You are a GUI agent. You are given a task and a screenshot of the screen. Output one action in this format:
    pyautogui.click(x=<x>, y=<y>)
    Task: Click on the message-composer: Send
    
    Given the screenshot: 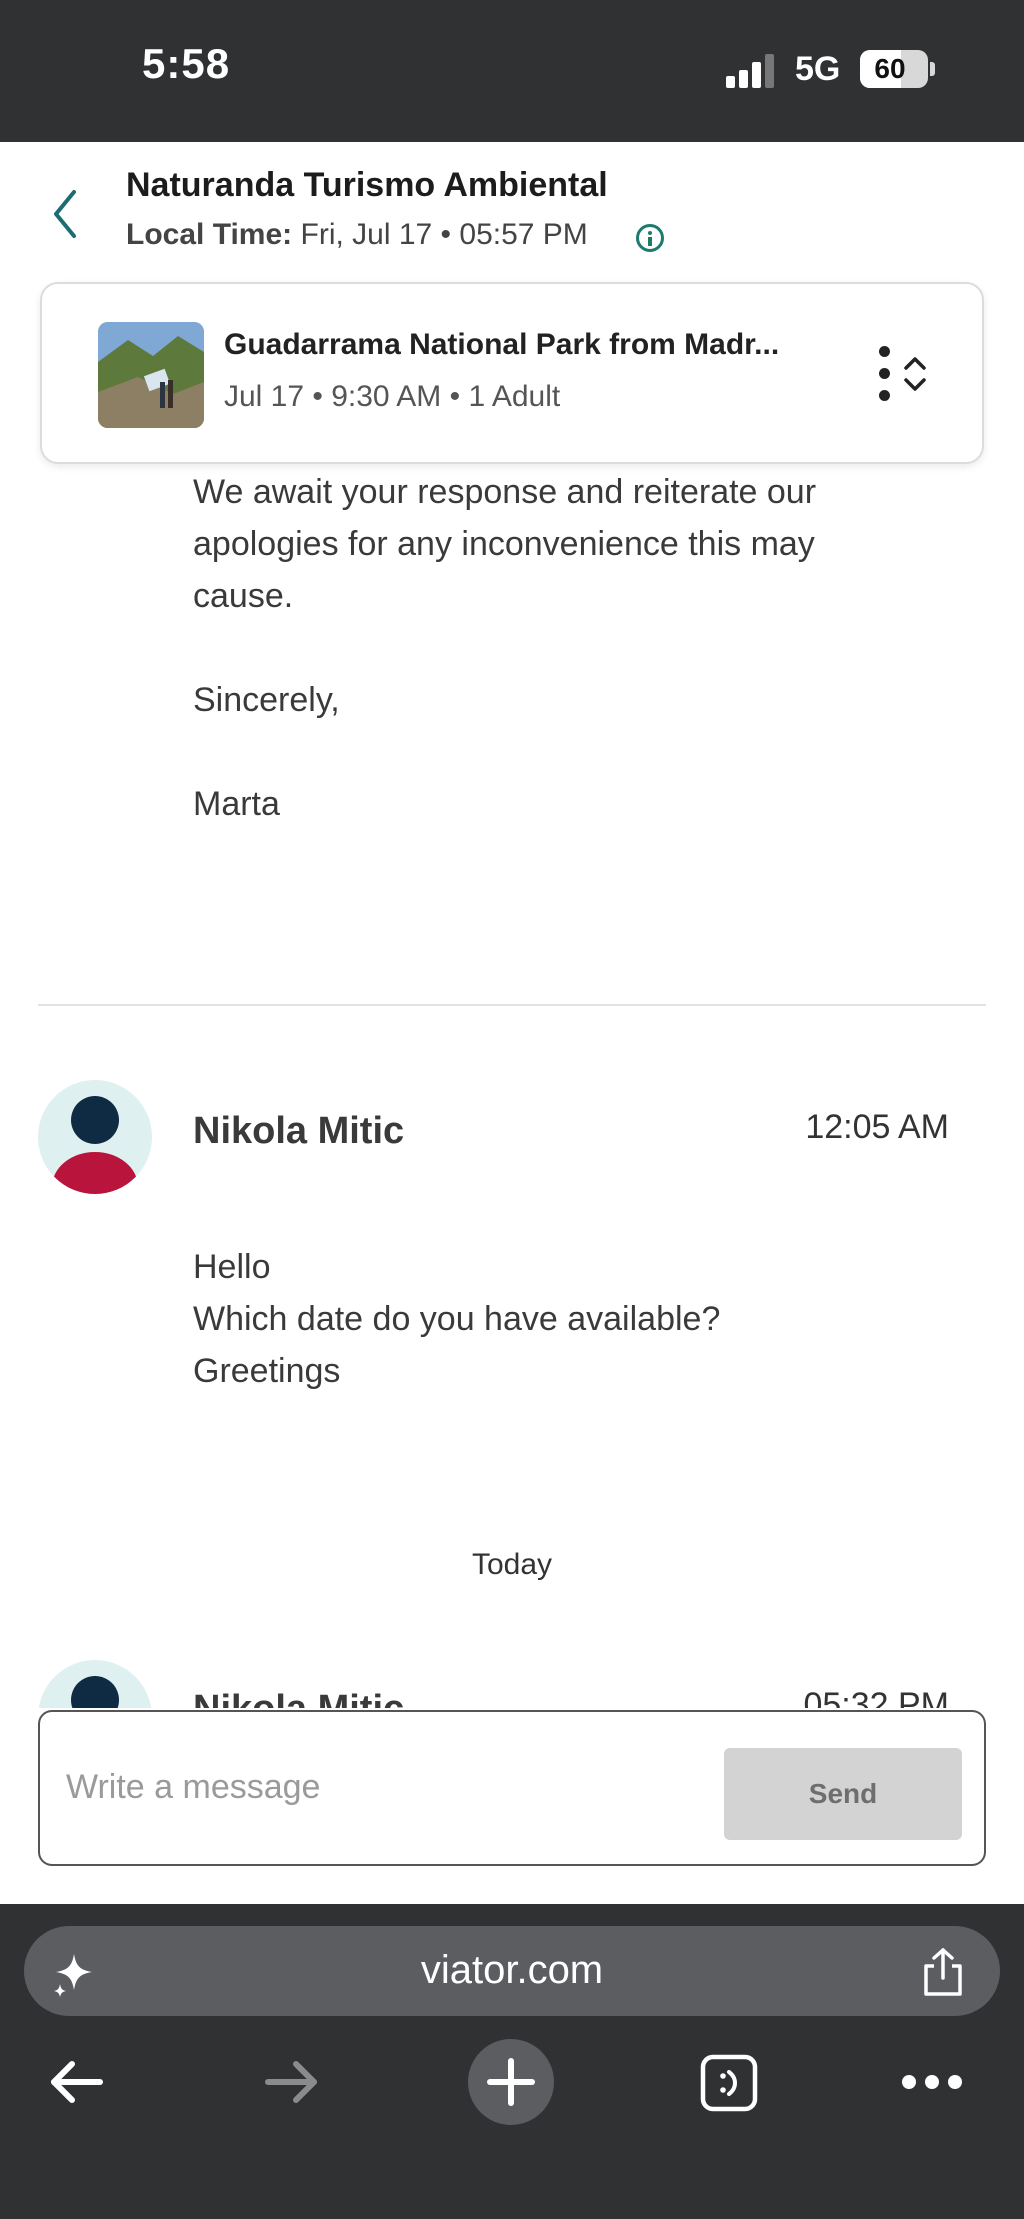 What is the action you would take?
    pyautogui.click(x=512, y=1788)
    